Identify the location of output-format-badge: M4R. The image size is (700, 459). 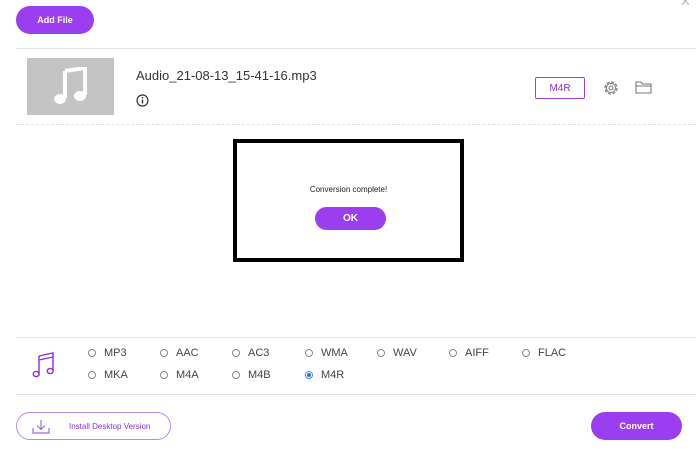
(560, 88).